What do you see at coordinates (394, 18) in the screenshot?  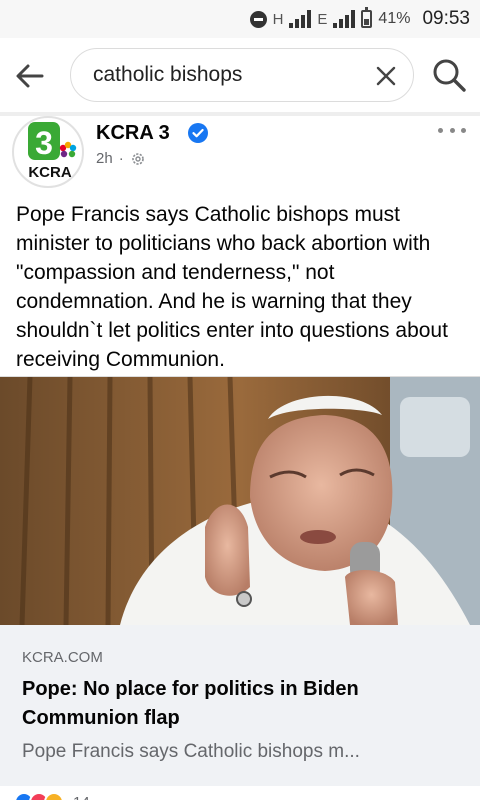 I see `battery-percent: 41%` at bounding box center [394, 18].